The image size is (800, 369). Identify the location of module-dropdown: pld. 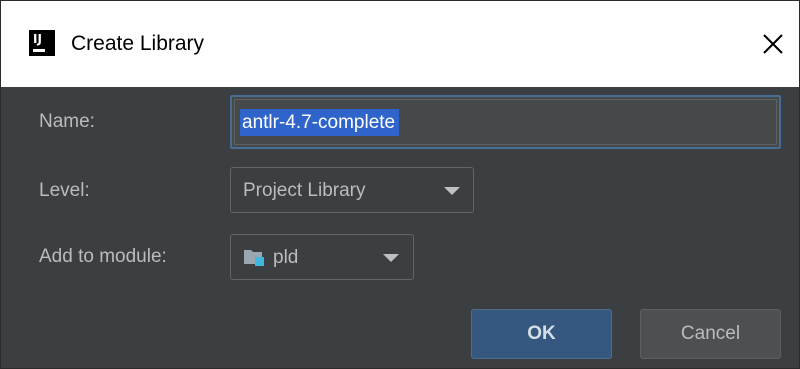
(322, 257).